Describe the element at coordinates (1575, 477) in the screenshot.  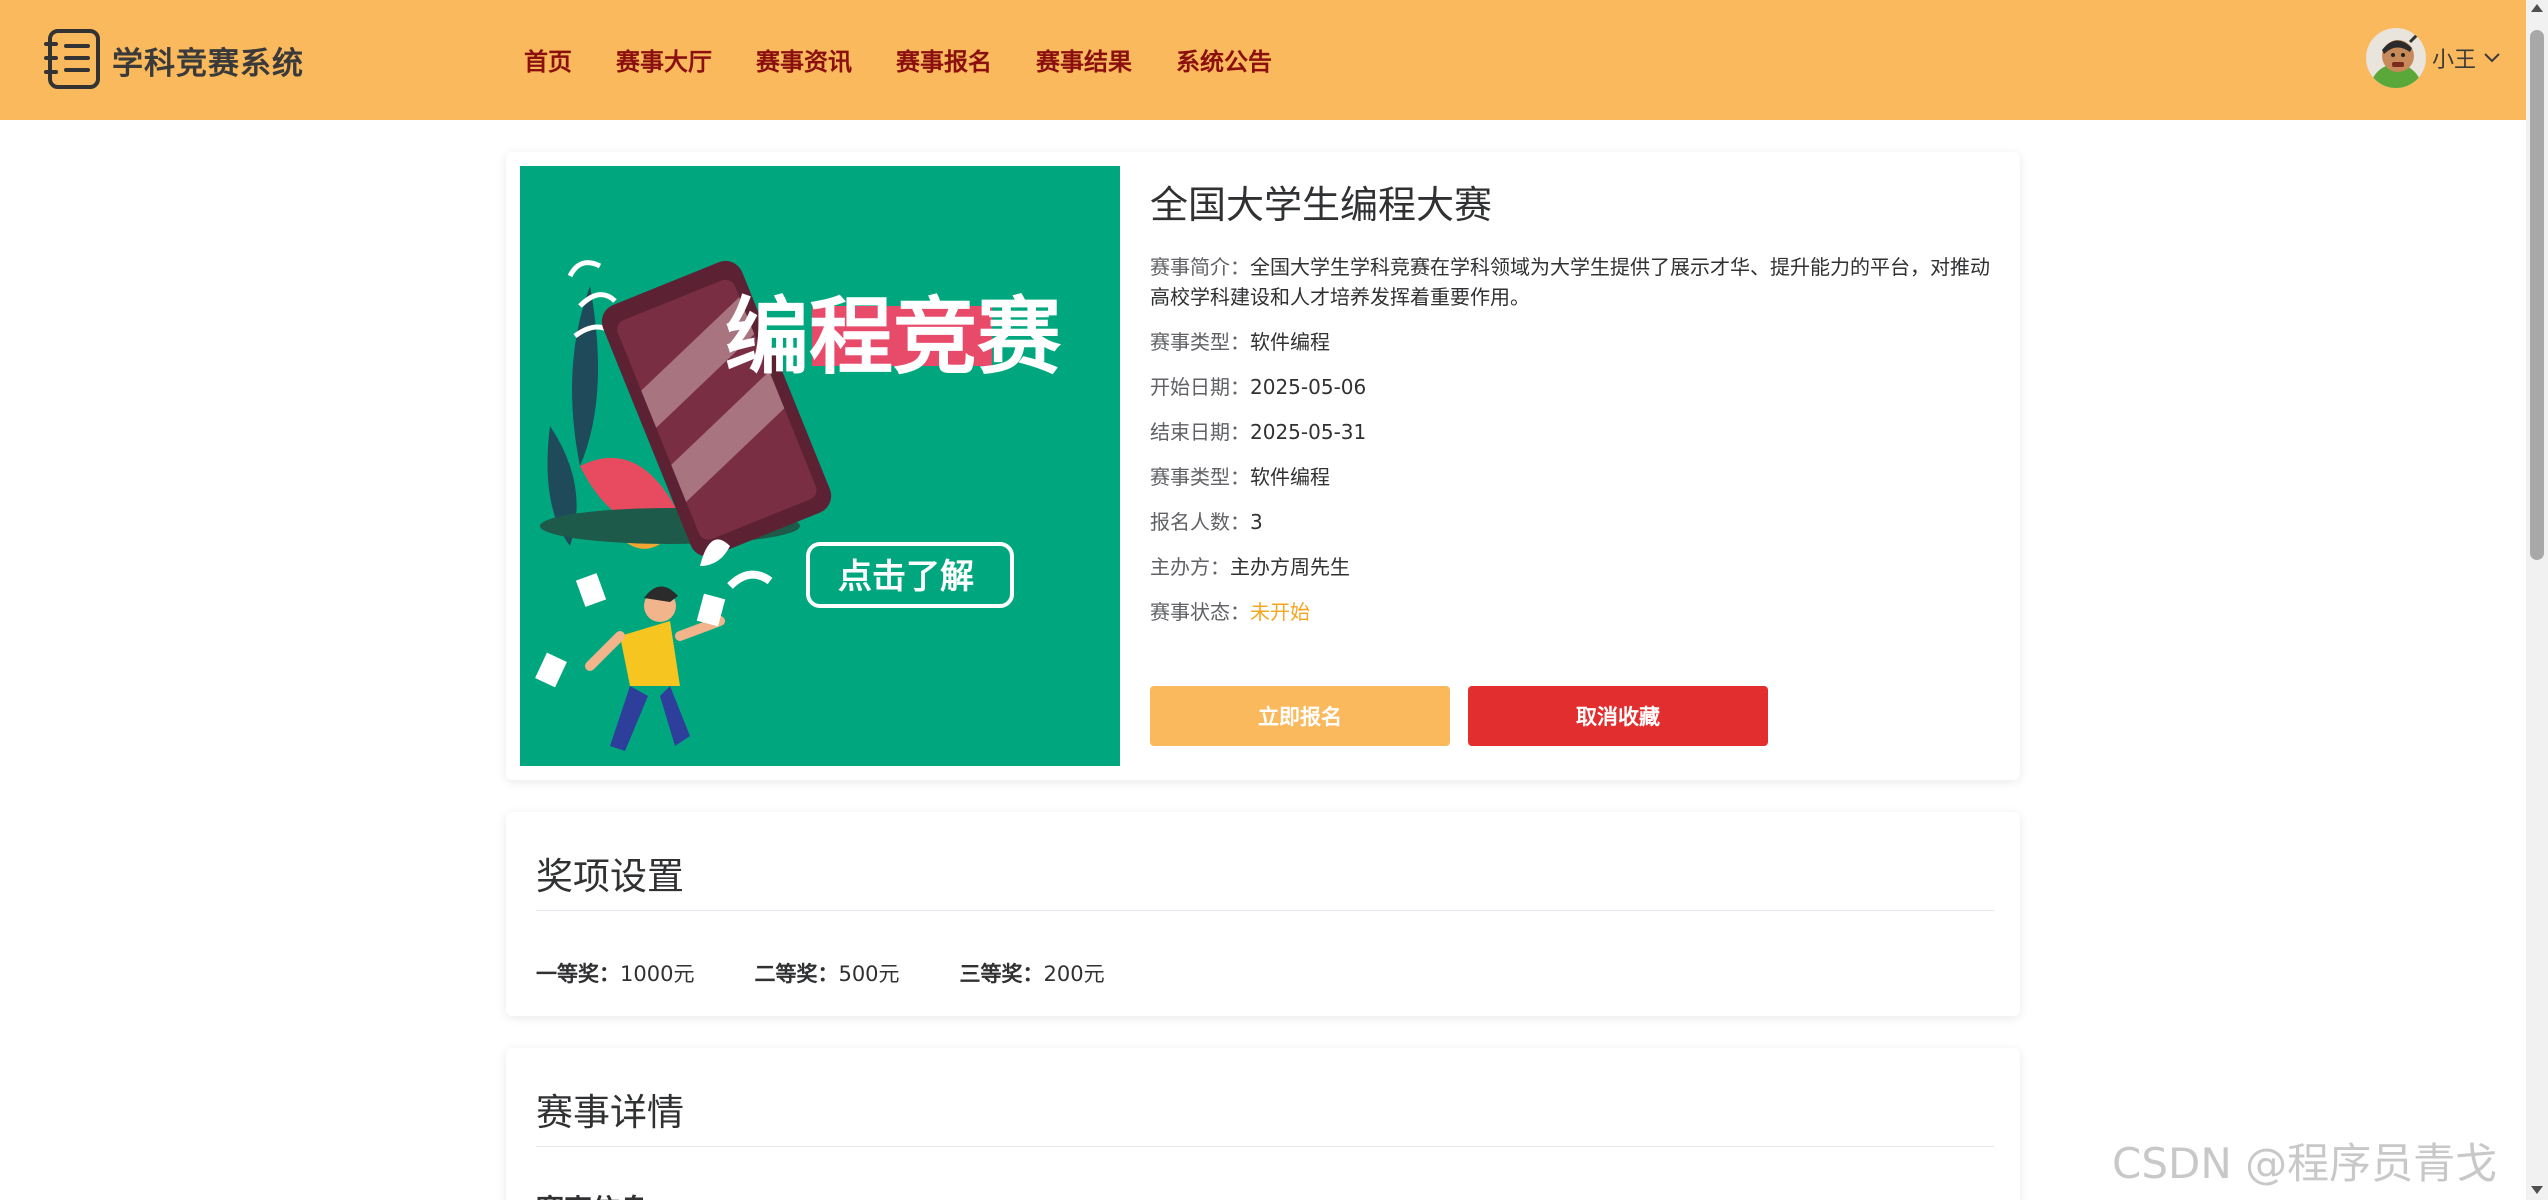
I see `info-row-type-2: 赛事类型：软件编程` at that location.